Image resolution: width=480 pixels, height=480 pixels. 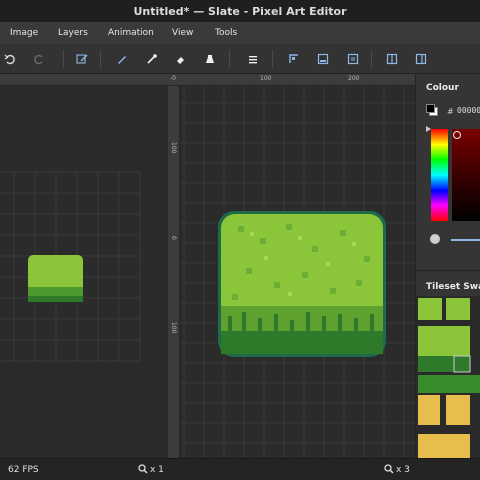 I want to click on opacity-icon, so click(x=435, y=239).